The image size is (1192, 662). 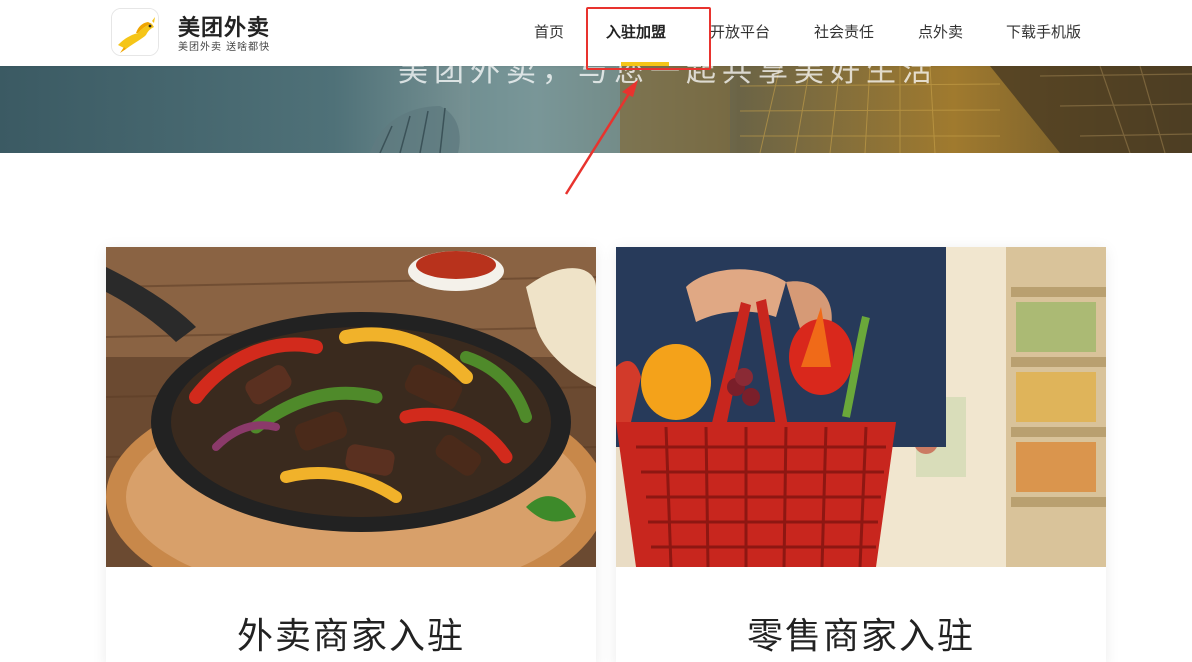 What do you see at coordinates (224, 47) in the screenshot?
I see `brand-subtitle: 美团外卖 送啥都快` at bounding box center [224, 47].